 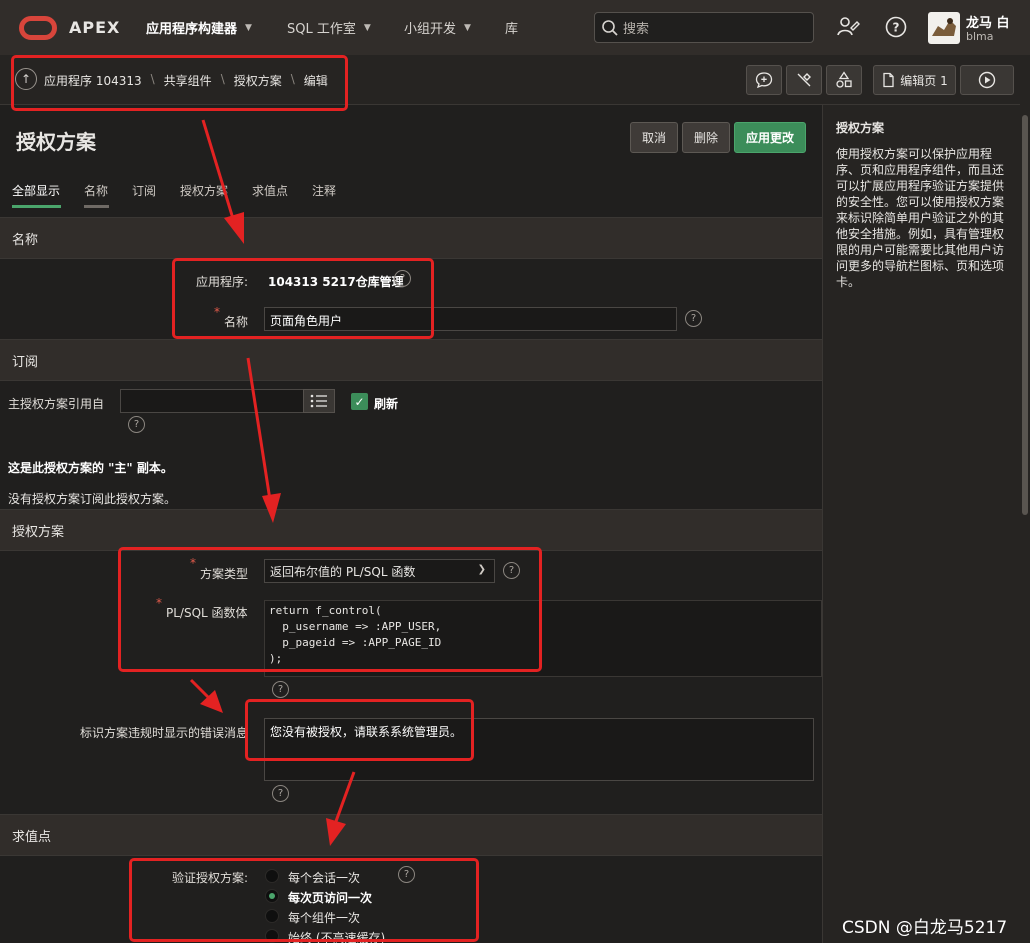 I want to click on help-title: 授权方案, so click(x=860, y=128).